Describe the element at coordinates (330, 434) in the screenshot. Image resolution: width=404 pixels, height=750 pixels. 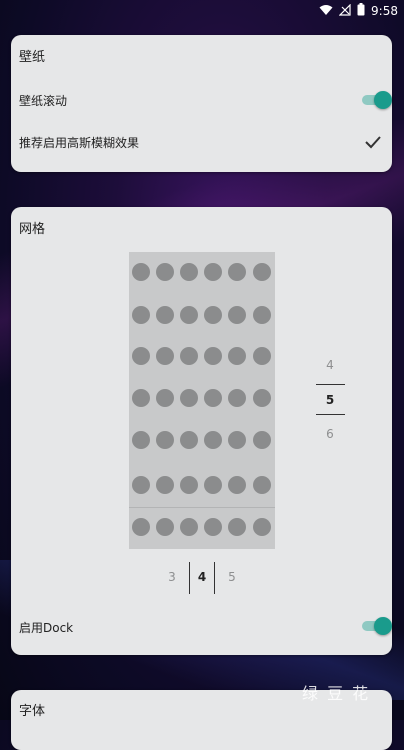
I see `rows-picker-next: 6` at that location.